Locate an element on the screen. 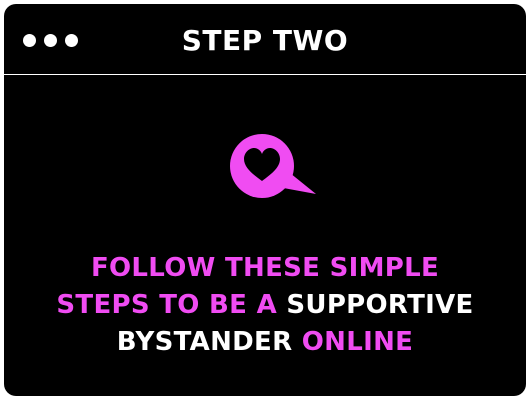 The width and height of the screenshot is (531, 399). message-line-3: BYSTANDER ONLINE is located at coordinates (265, 342).